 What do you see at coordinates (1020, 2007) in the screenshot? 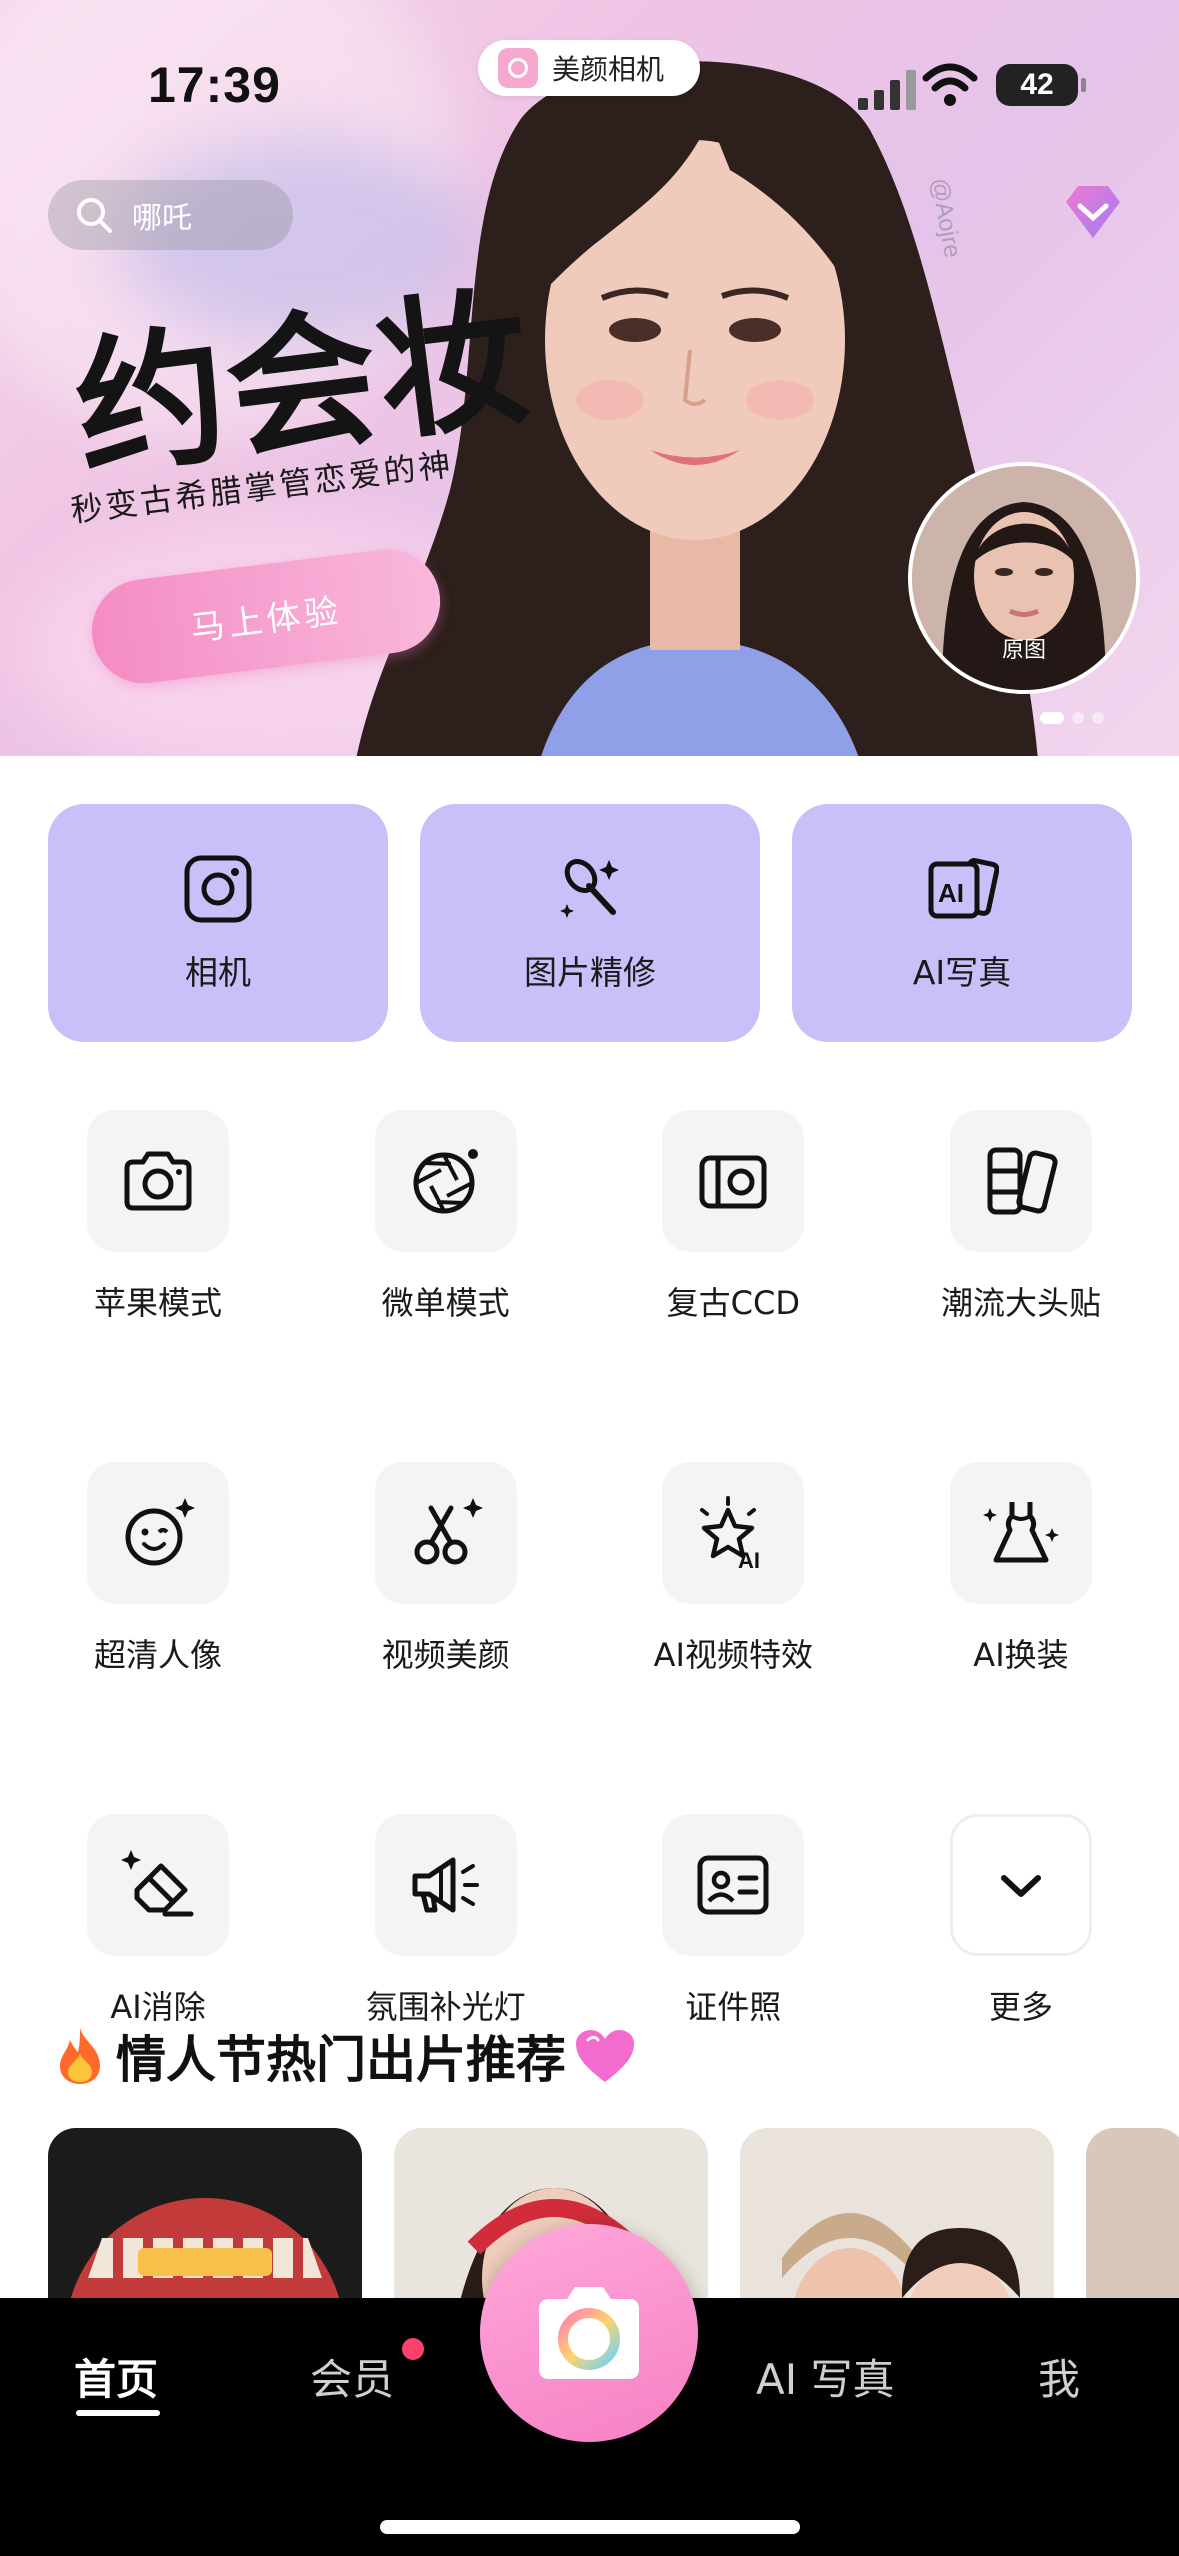
I see `more-label: 更多` at bounding box center [1020, 2007].